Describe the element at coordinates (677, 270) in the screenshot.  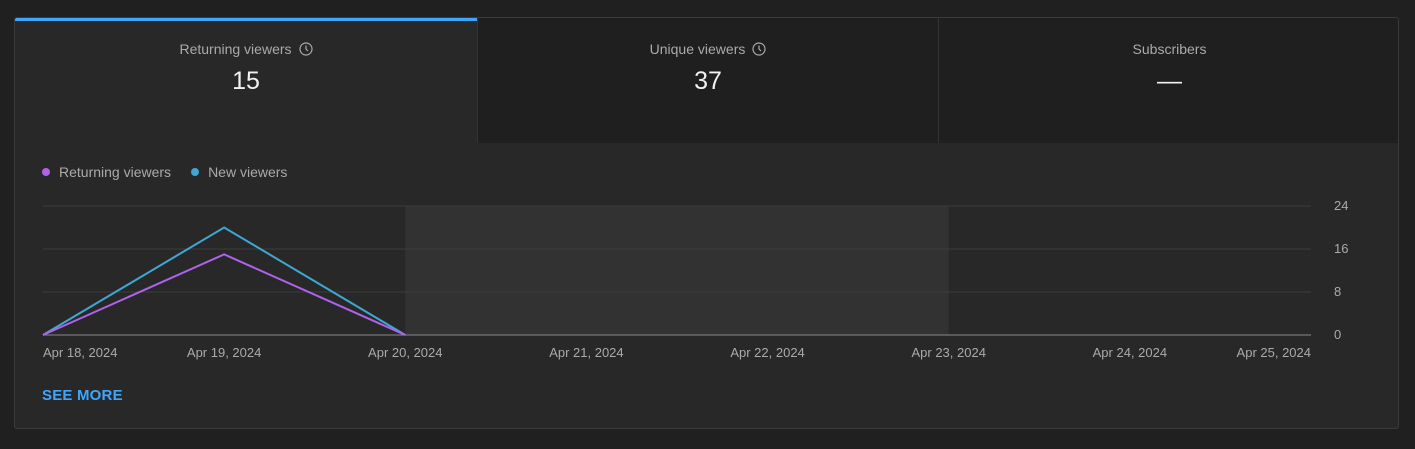
I see `highlight-band` at that location.